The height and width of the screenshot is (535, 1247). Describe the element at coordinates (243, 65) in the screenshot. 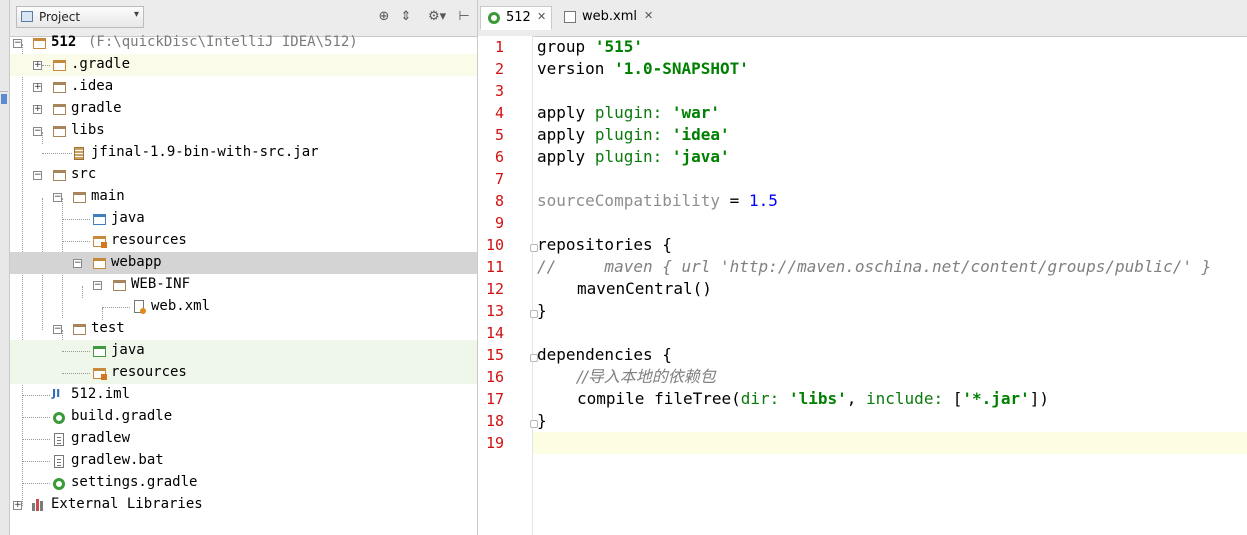

I see `tree-node-dot-gradle: + .gradle` at that location.